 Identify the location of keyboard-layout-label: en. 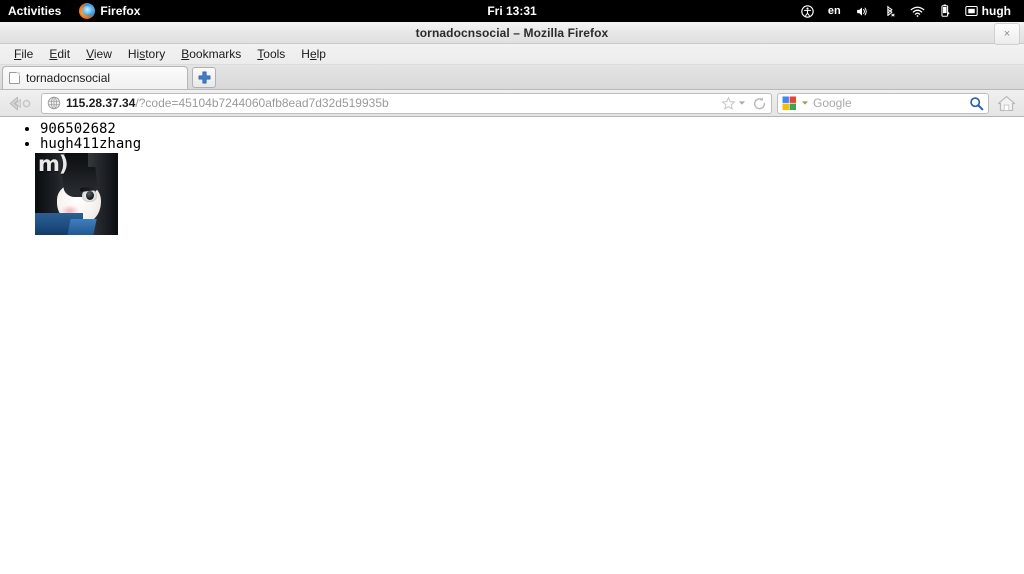
(834, 11).